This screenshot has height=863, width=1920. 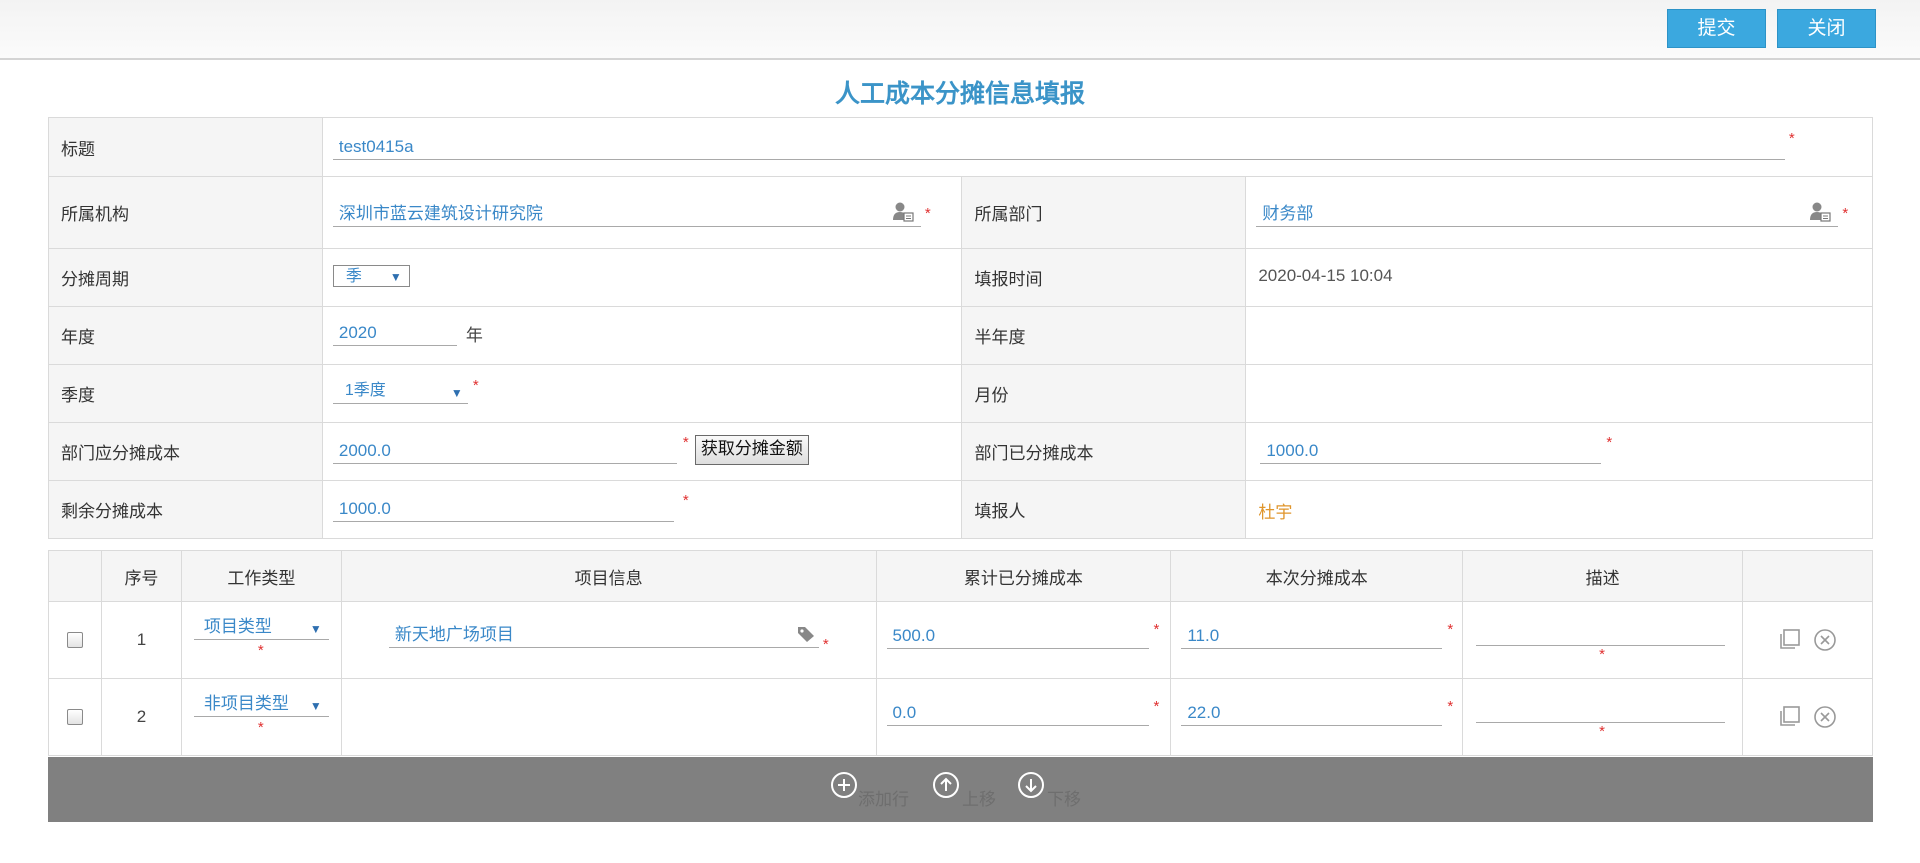 What do you see at coordinates (185, 451) in the screenshot?
I see `dept-cost-label: 部门应分摊成本` at bounding box center [185, 451].